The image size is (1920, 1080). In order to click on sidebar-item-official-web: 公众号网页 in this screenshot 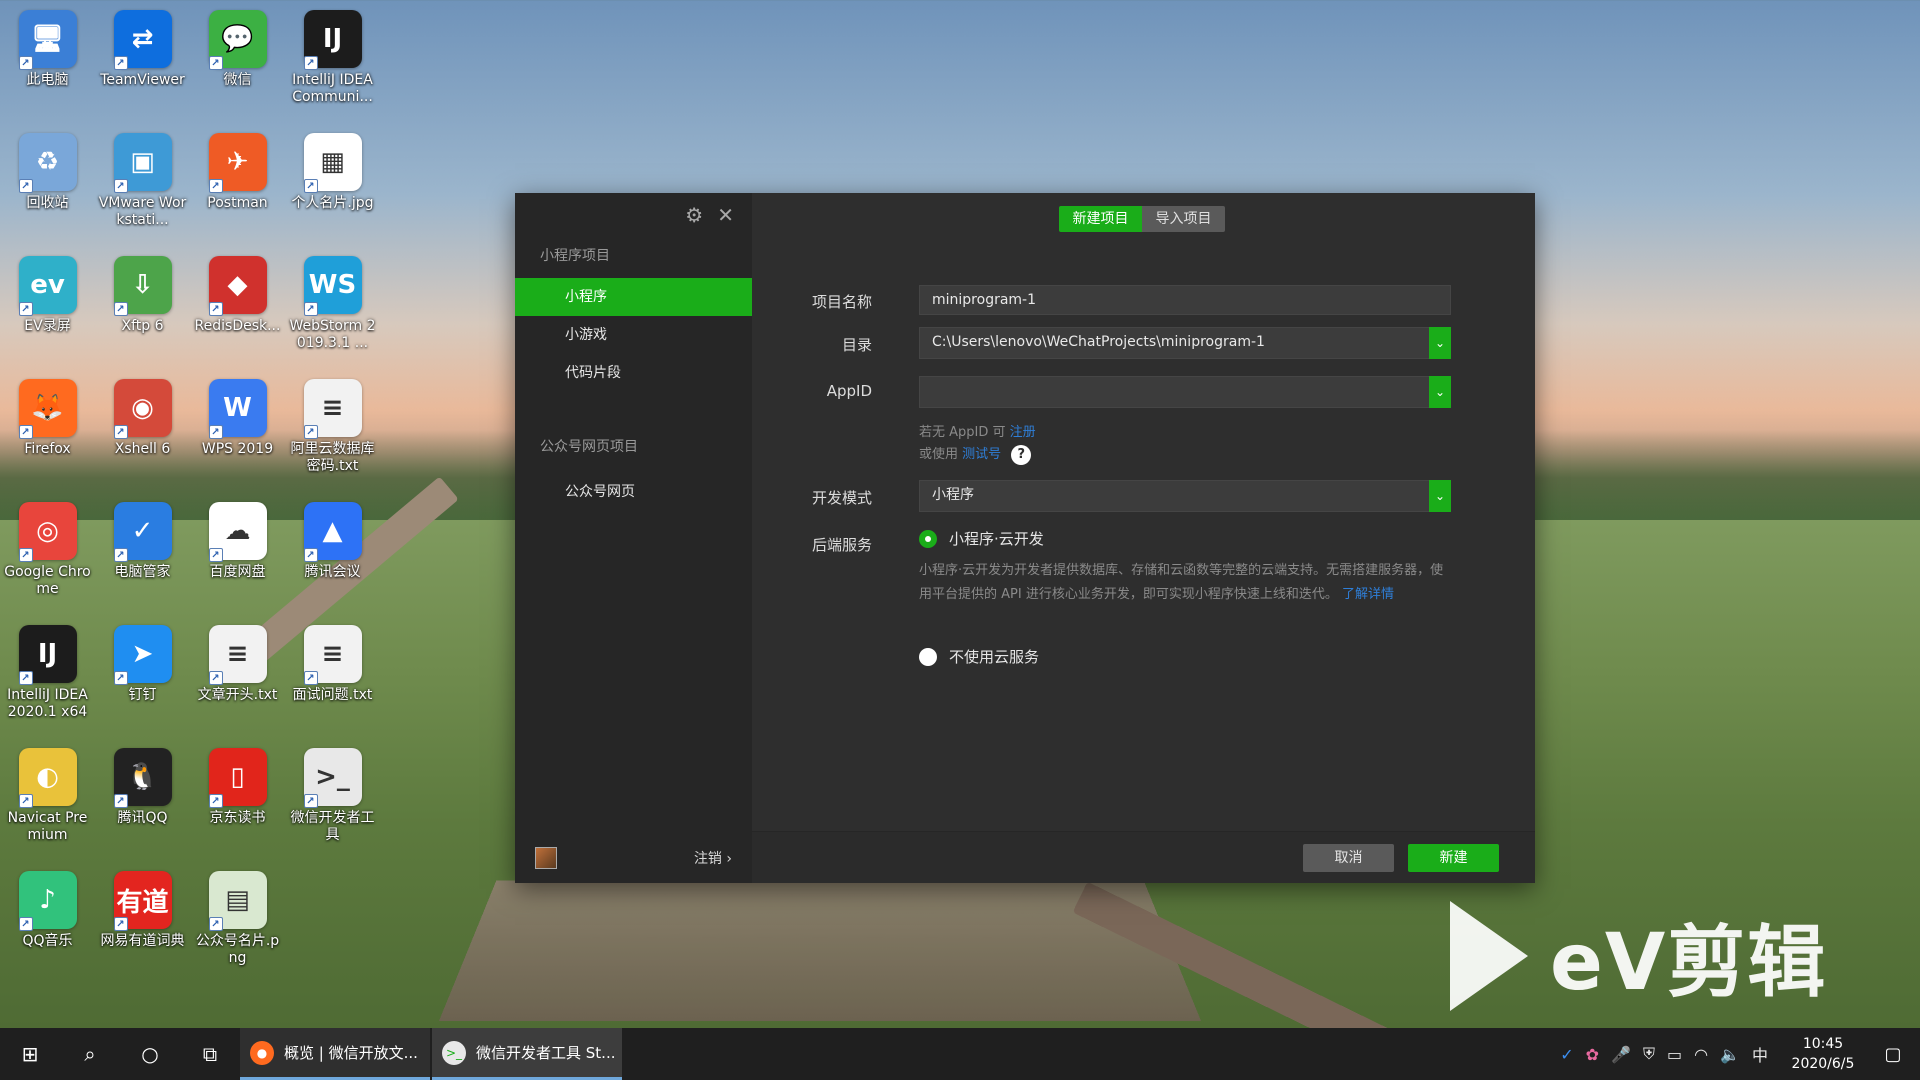, I will do `click(633, 492)`.